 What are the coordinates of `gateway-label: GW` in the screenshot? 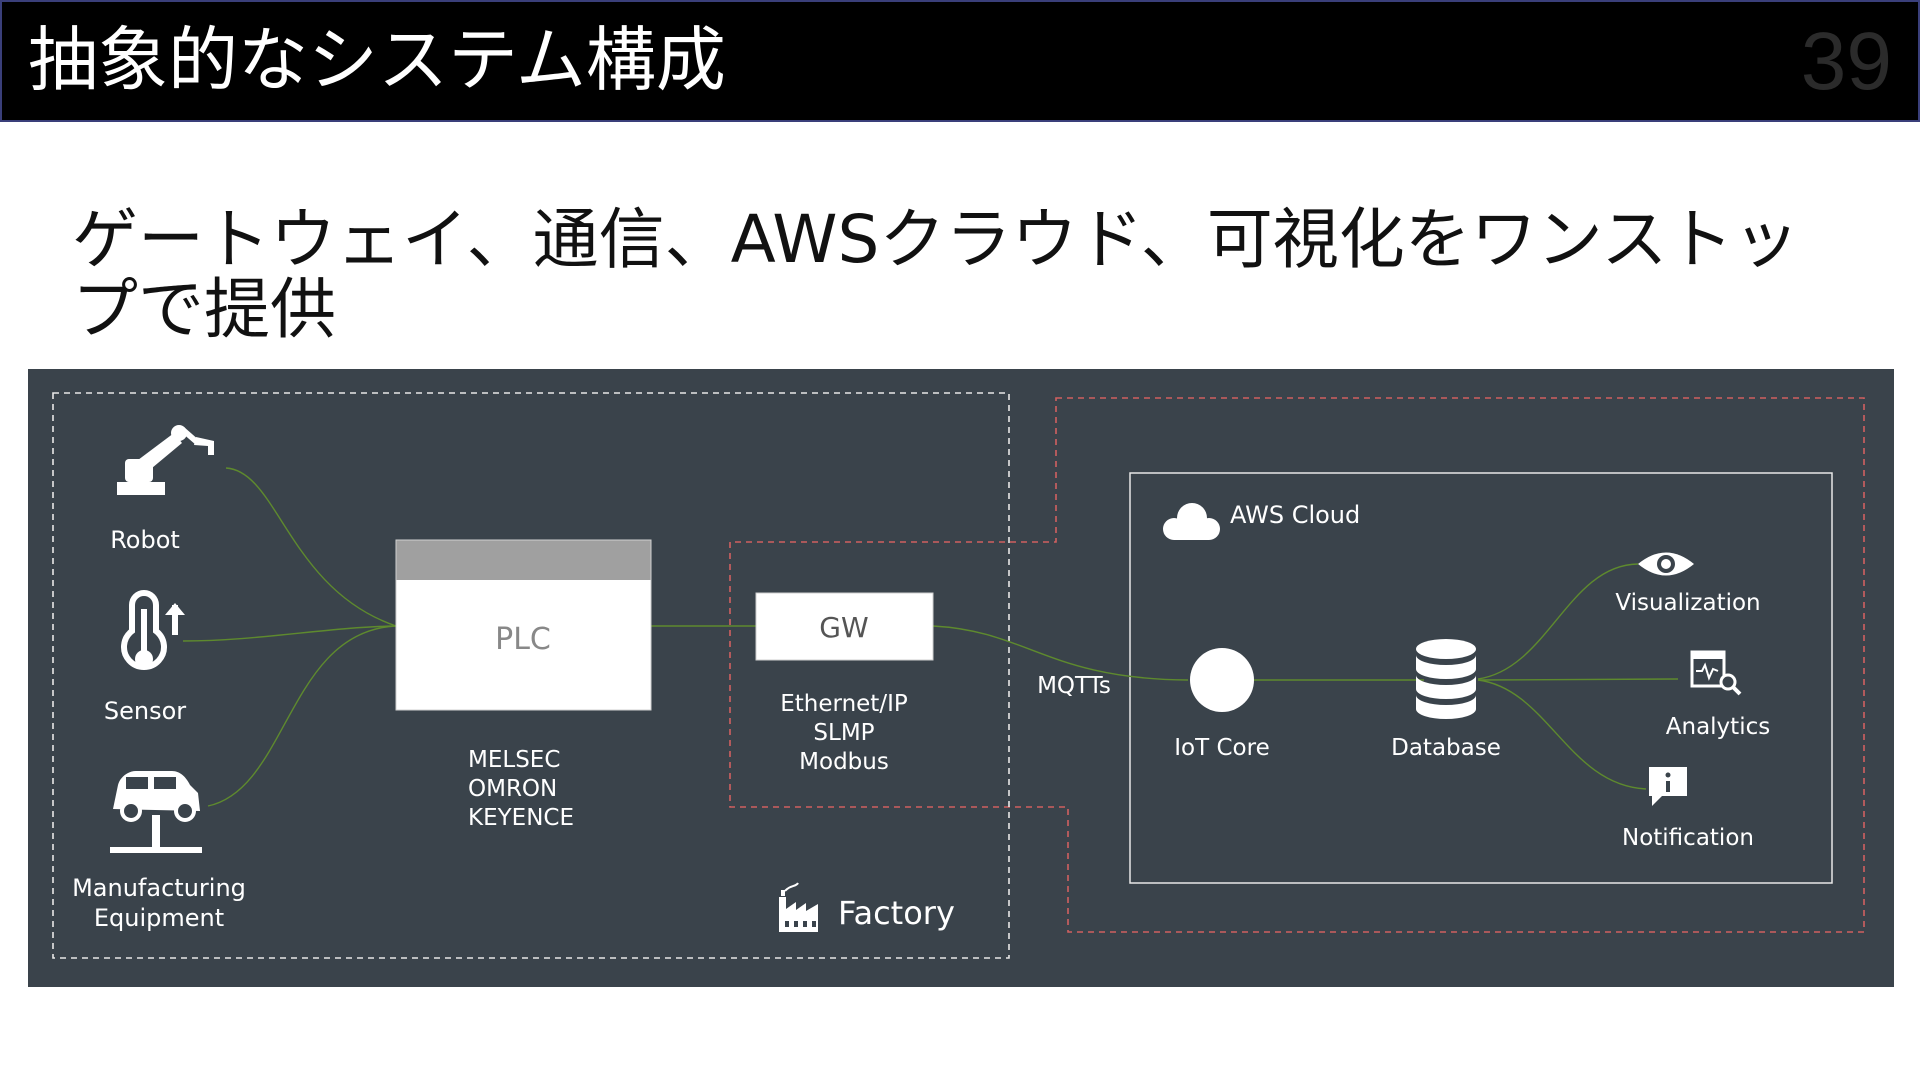 It's located at (843, 627).